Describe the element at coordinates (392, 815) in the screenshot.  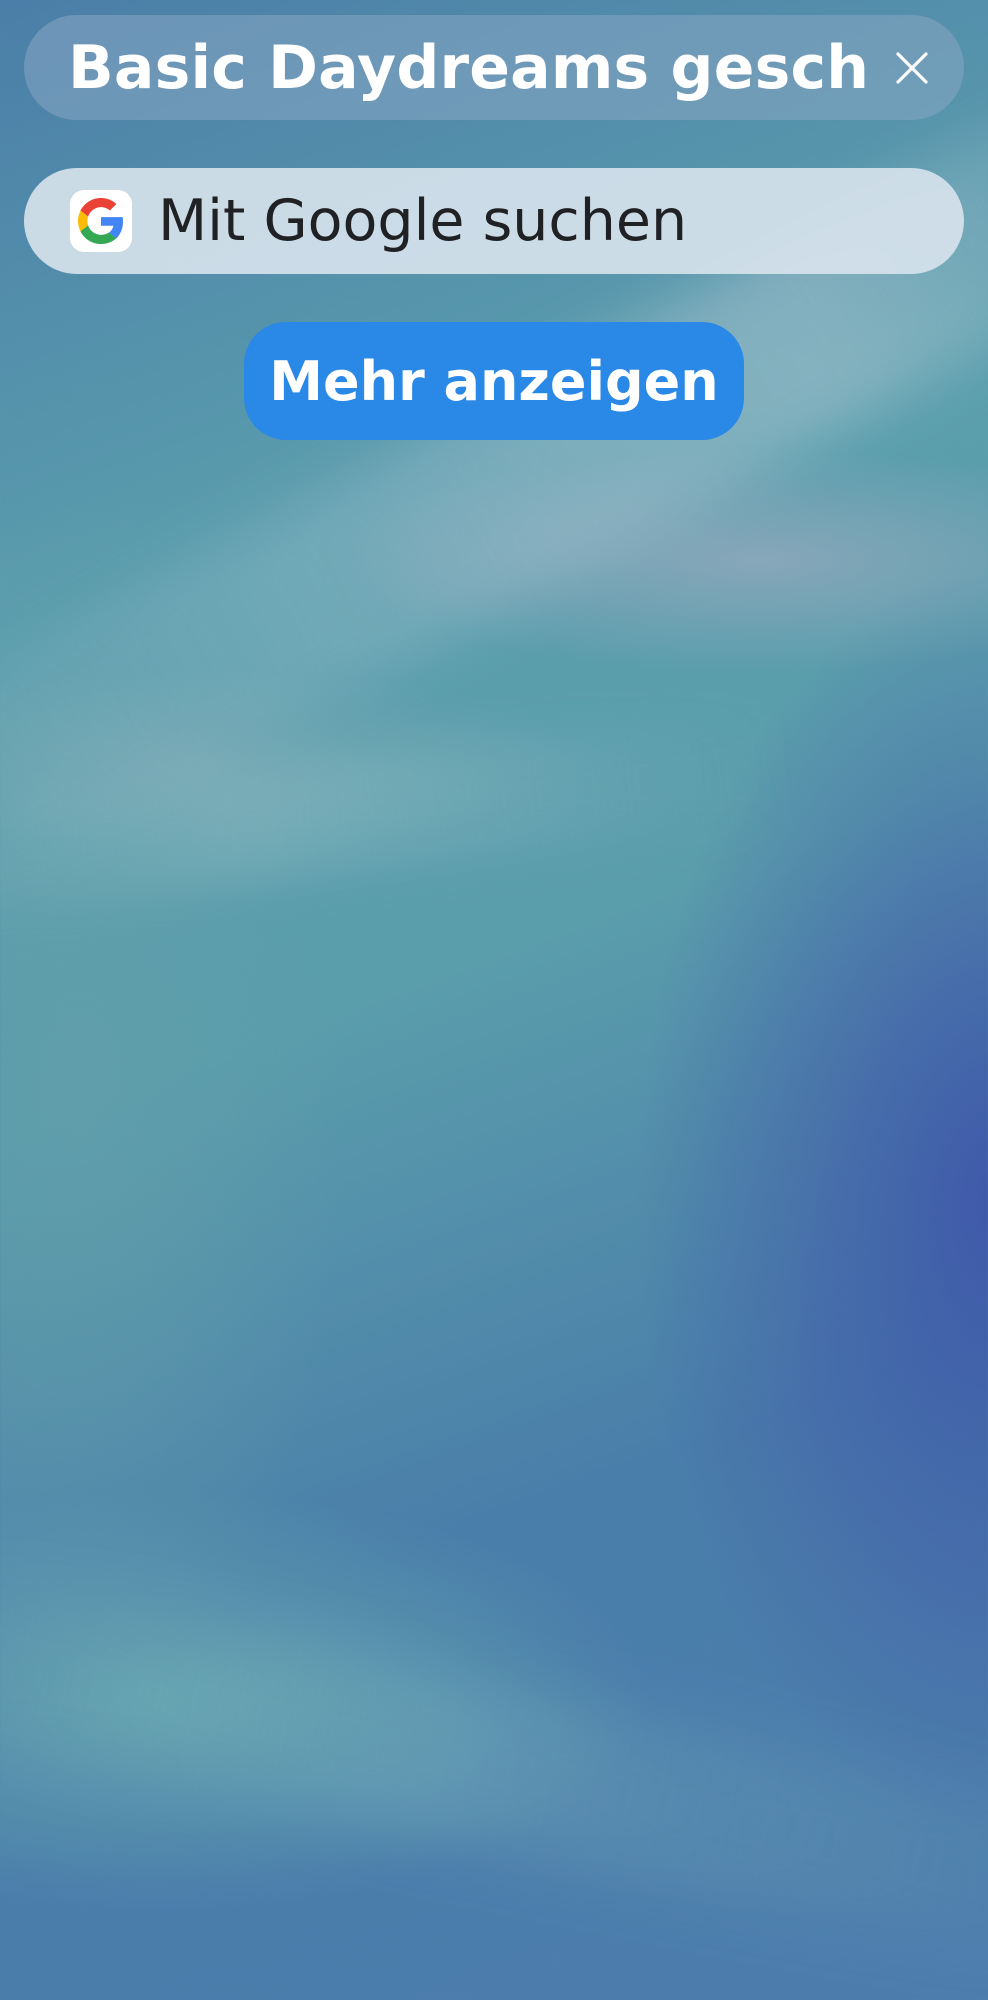
I see `wallpaper-streak` at that location.